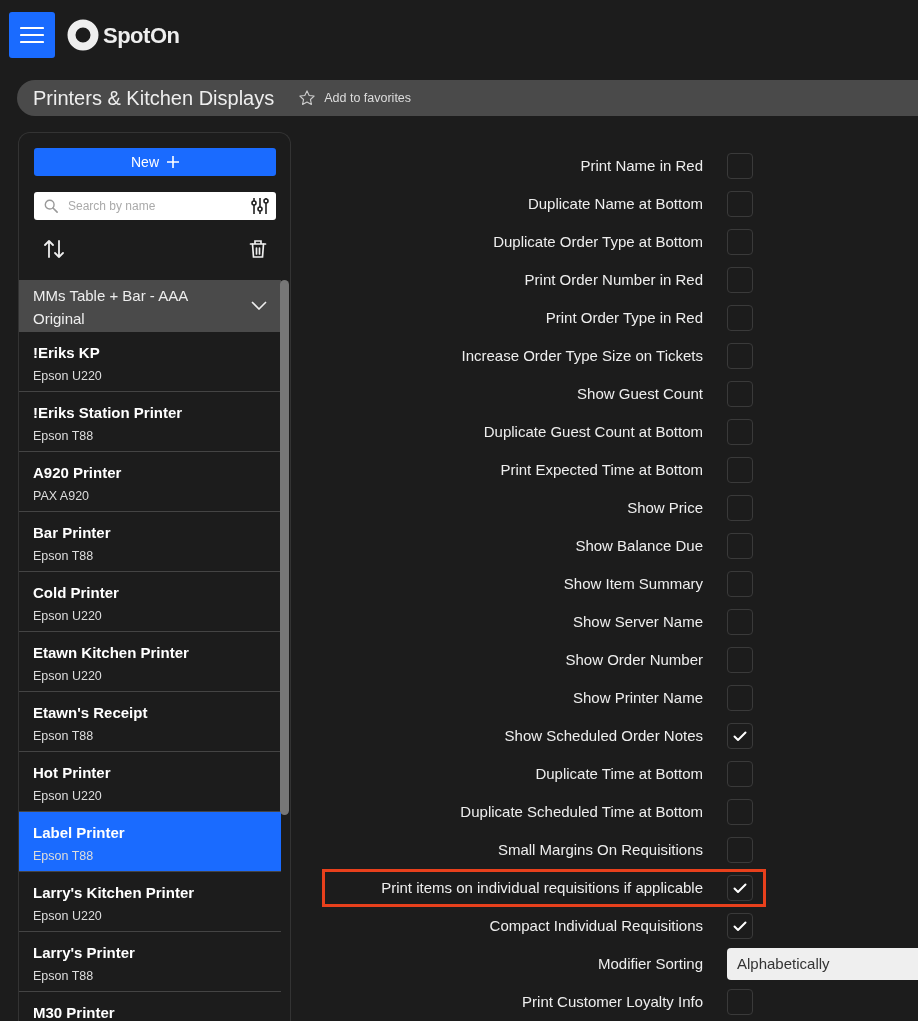 The height and width of the screenshot is (1021, 918). What do you see at coordinates (596, 925) in the screenshot?
I see `setting-label: Compact Individual Requisitions` at bounding box center [596, 925].